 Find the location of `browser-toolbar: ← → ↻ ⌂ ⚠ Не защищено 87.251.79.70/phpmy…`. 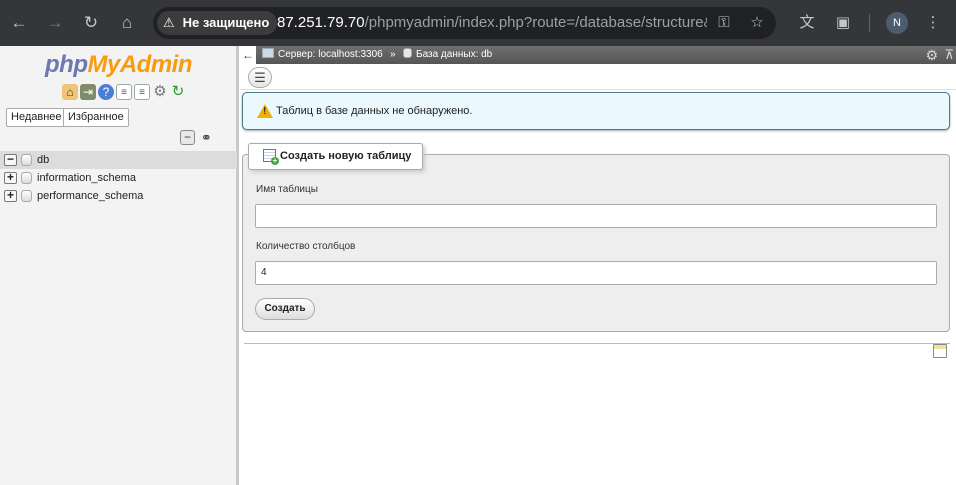

browser-toolbar: ← → ↻ ⌂ ⚠ Не защищено 87.251.79.70/phpmy… is located at coordinates (478, 23).